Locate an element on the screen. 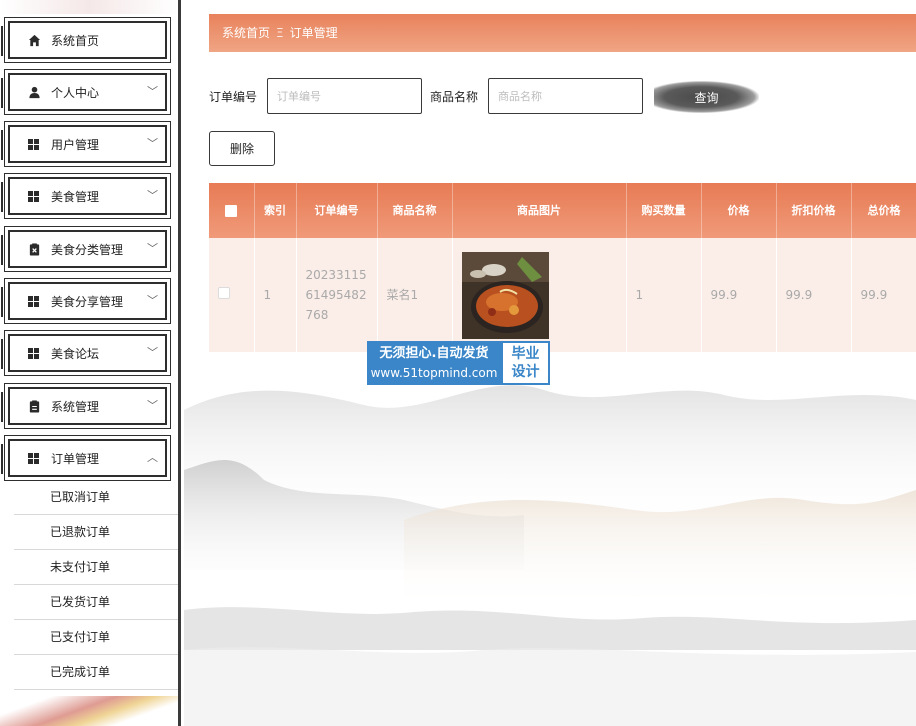  sidebar-item-food-forum: 美食论坛 ﹀ is located at coordinates (86, 353).